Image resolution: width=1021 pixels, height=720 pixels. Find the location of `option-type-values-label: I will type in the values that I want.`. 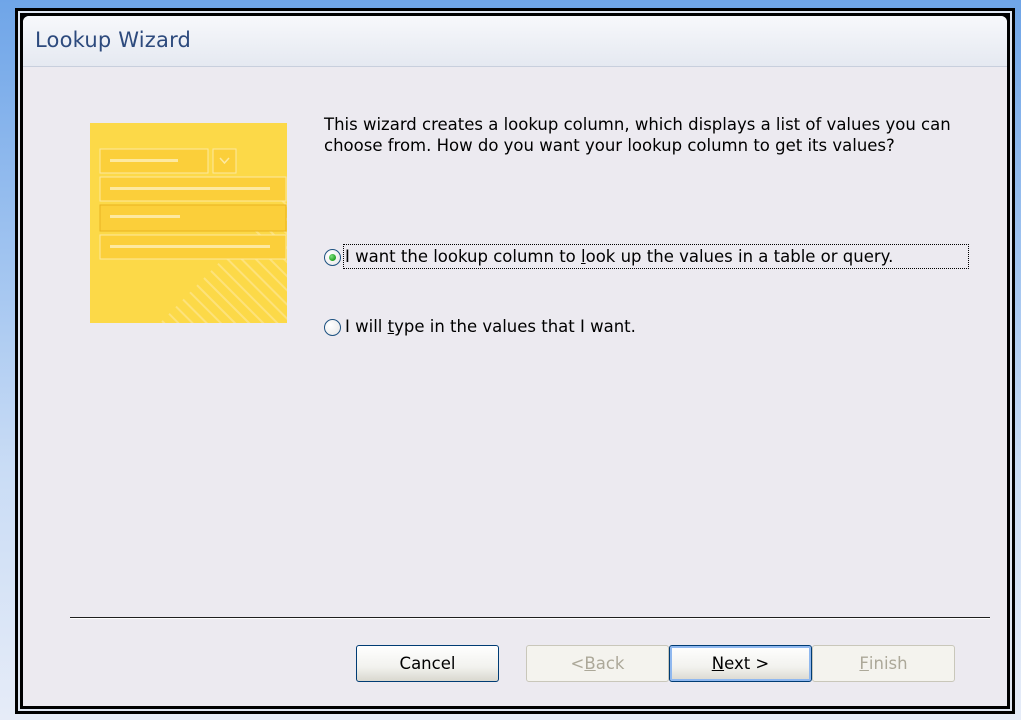

option-type-values-label: I will type in the values that I want. is located at coordinates (490, 326).